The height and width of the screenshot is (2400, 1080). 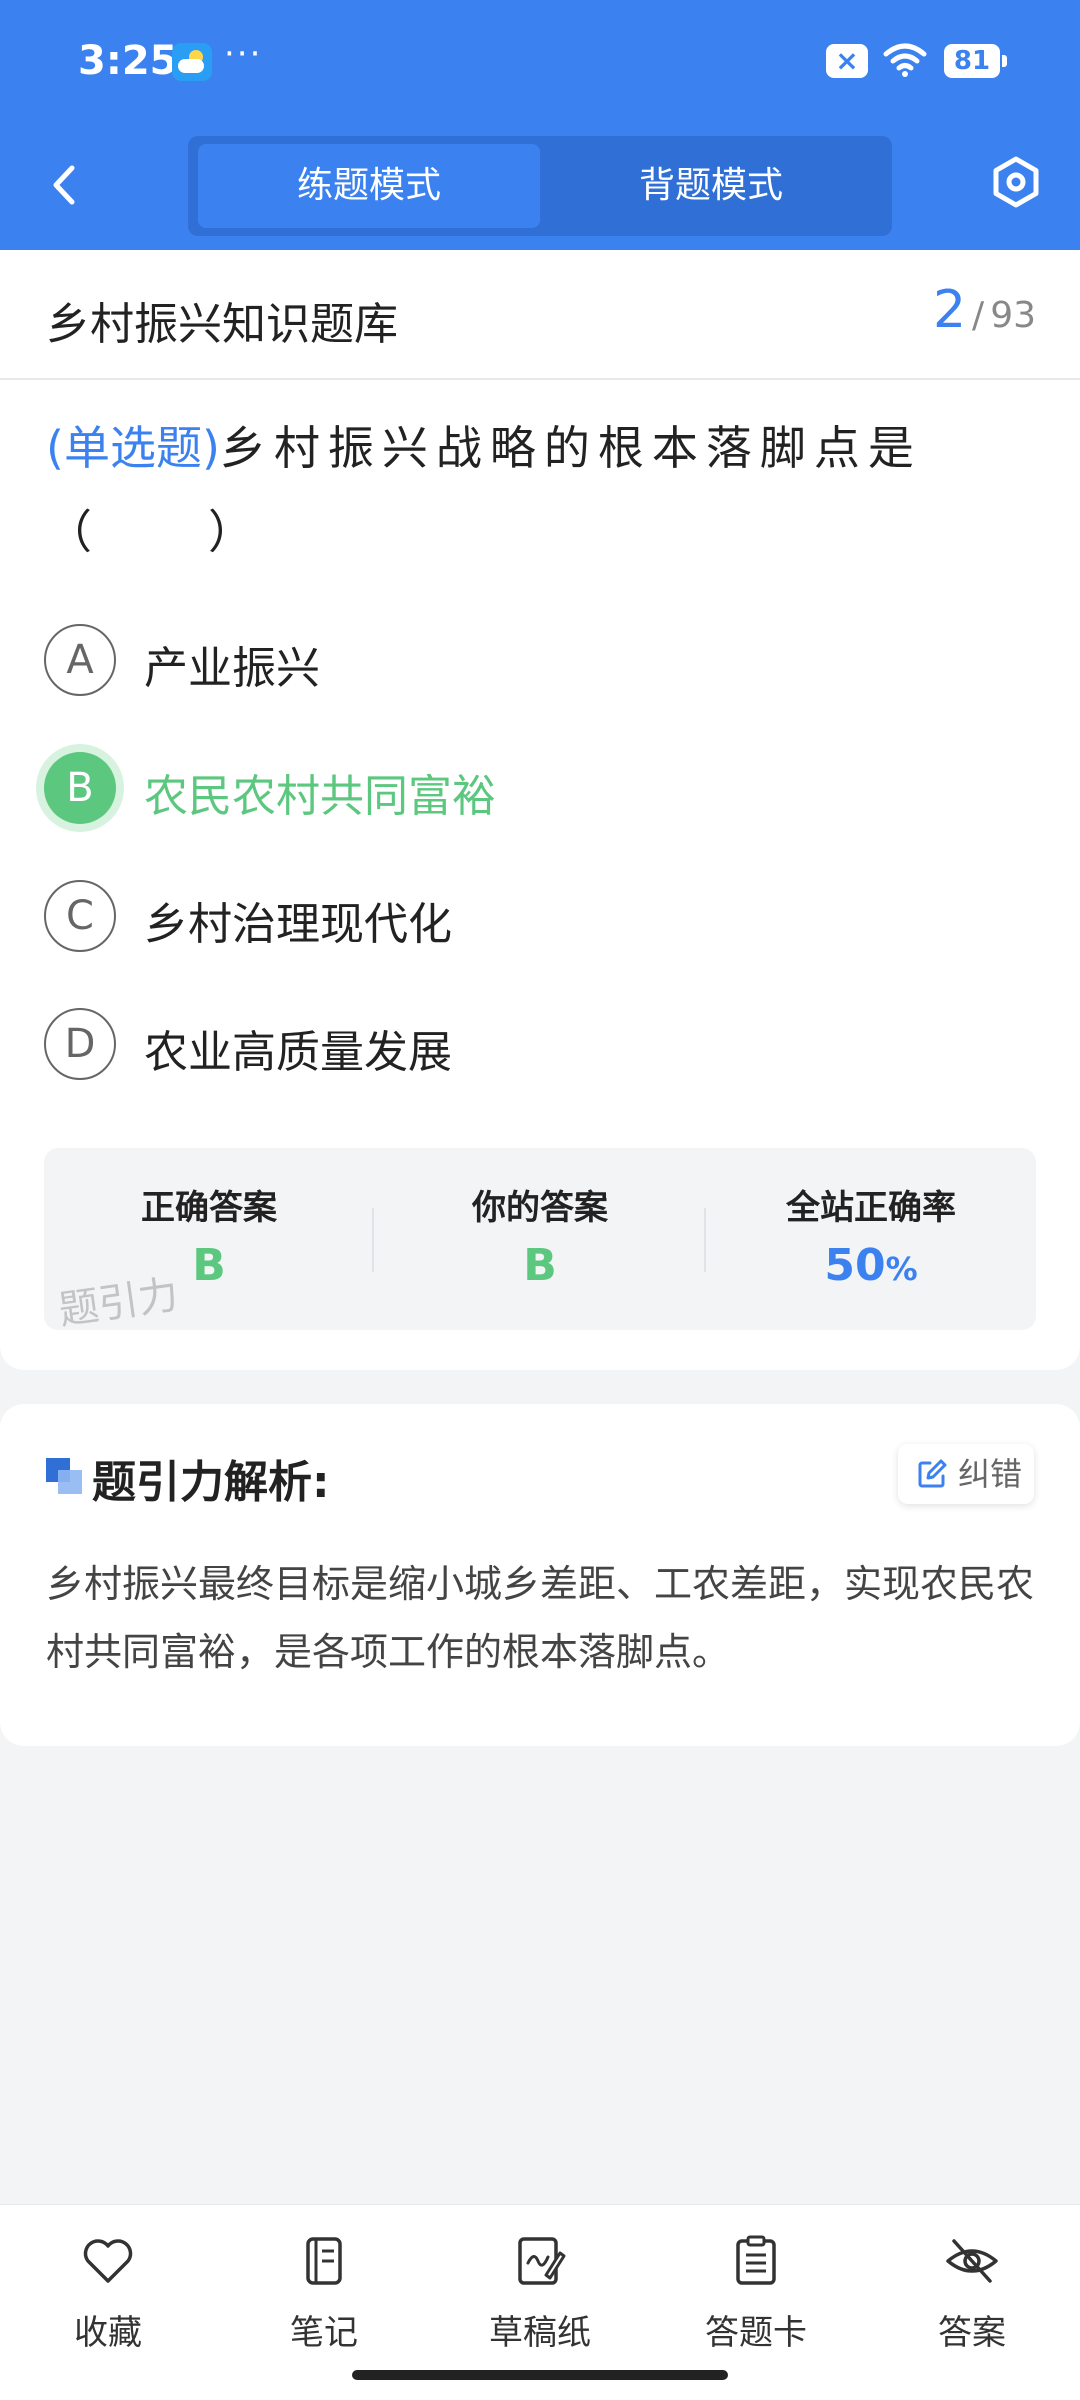 What do you see at coordinates (128, 61) in the screenshot?
I see `status-time: 3:25` at bounding box center [128, 61].